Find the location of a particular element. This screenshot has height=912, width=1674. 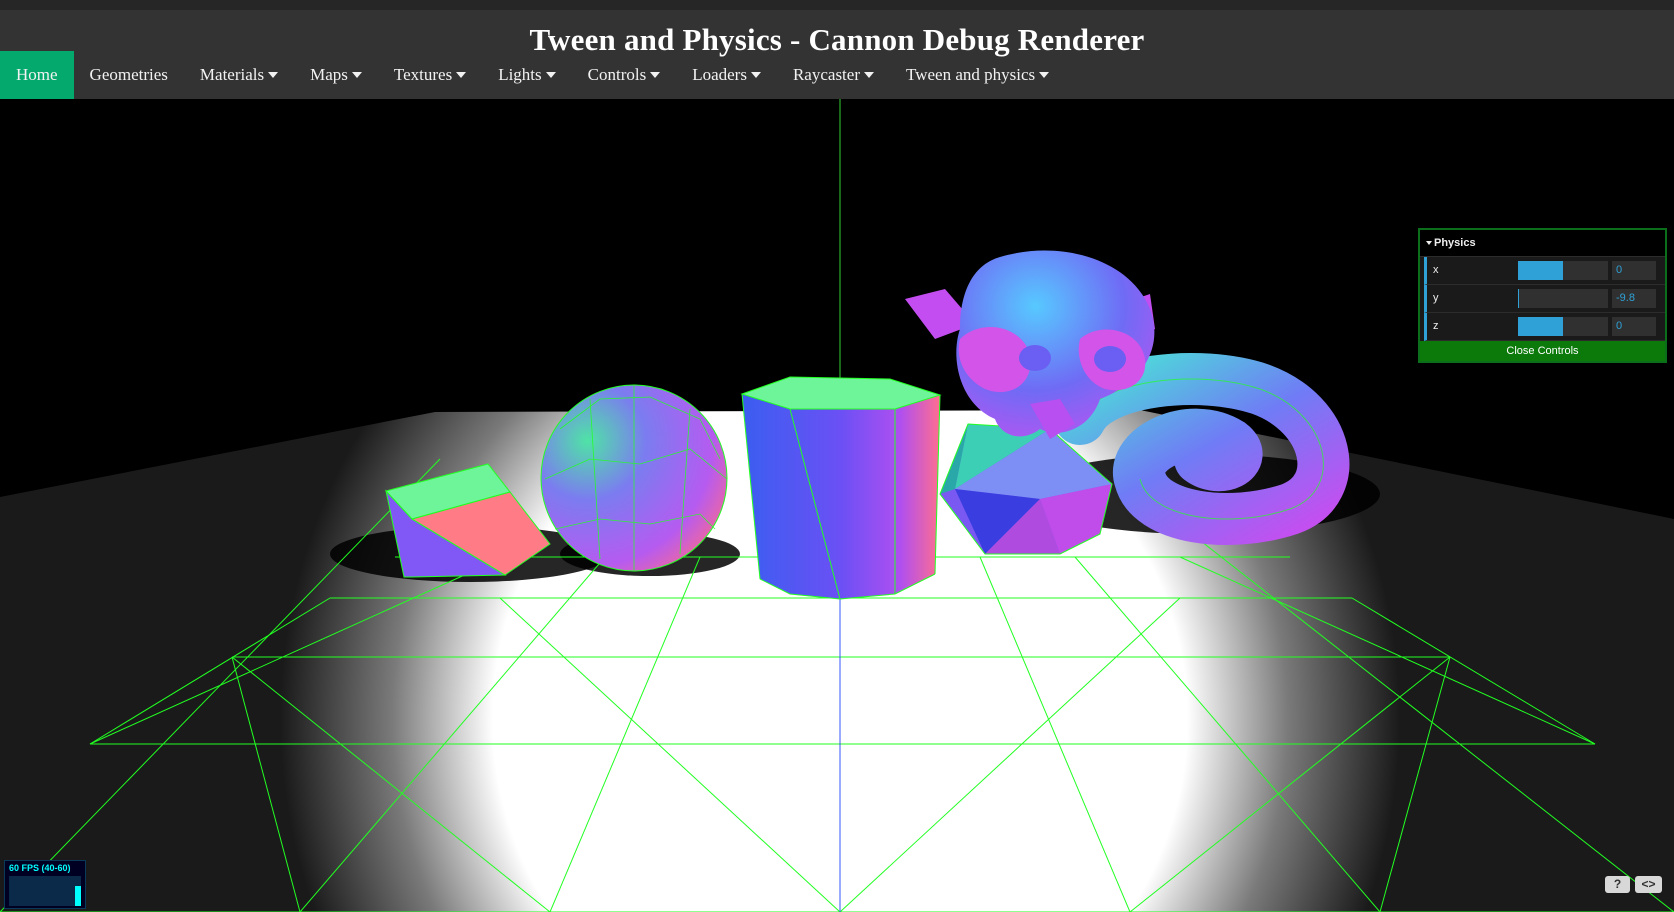

nav-geometries: Geometries is located at coordinates (129, 75).